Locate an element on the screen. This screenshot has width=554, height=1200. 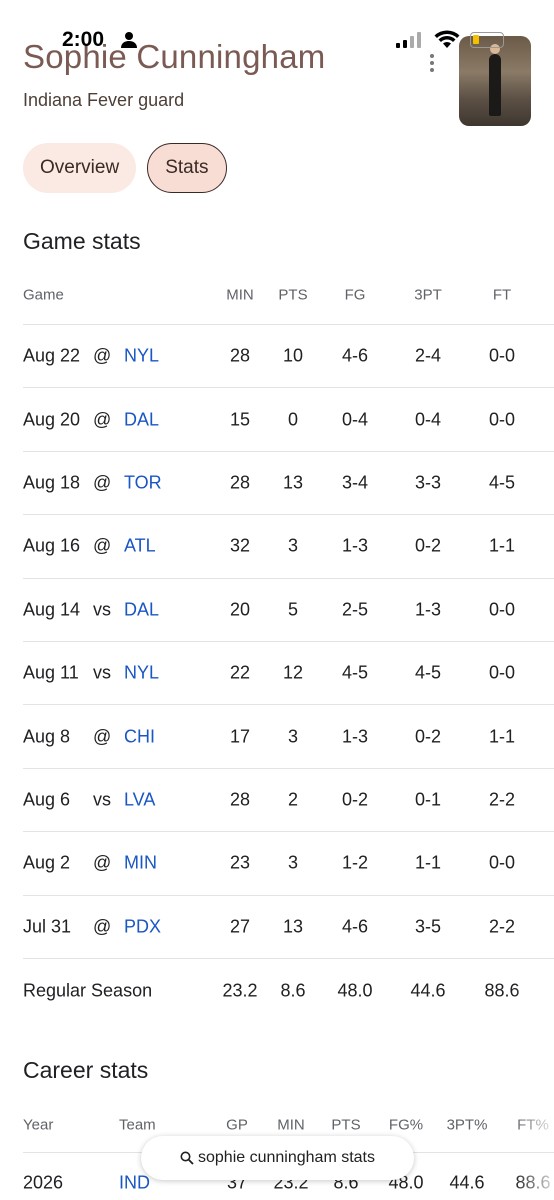
game-3pt: 3-5 is located at coordinates (427, 926).